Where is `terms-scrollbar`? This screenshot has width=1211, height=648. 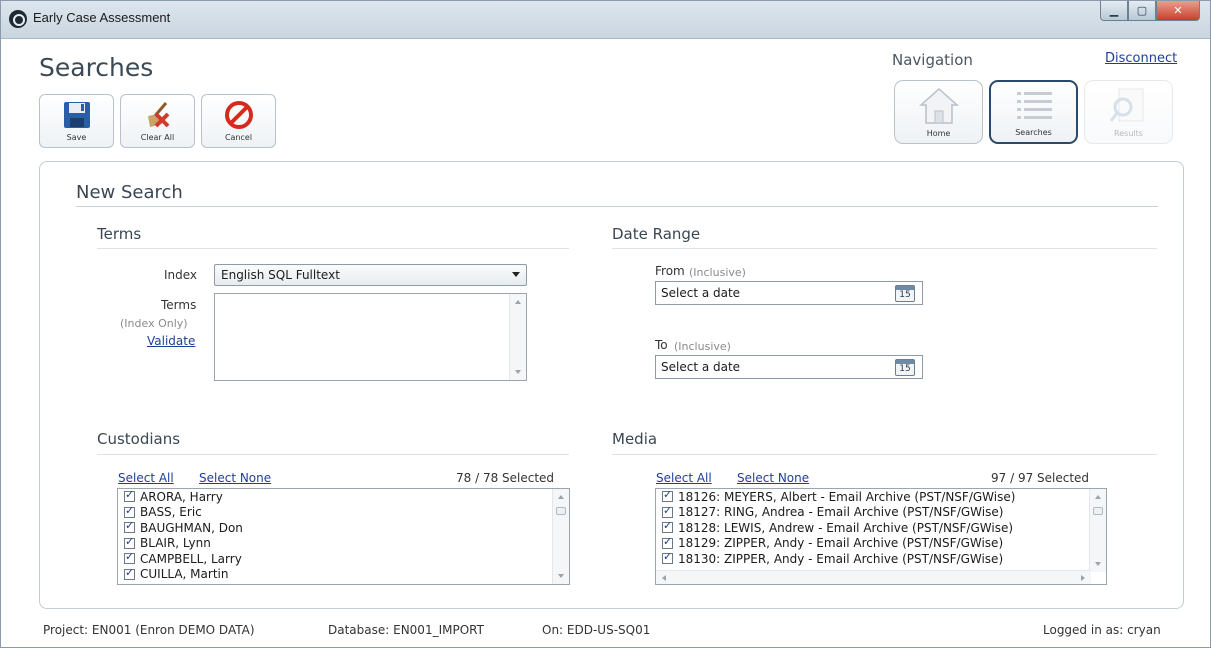 terms-scrollbar is located at coordinates (517, 337).